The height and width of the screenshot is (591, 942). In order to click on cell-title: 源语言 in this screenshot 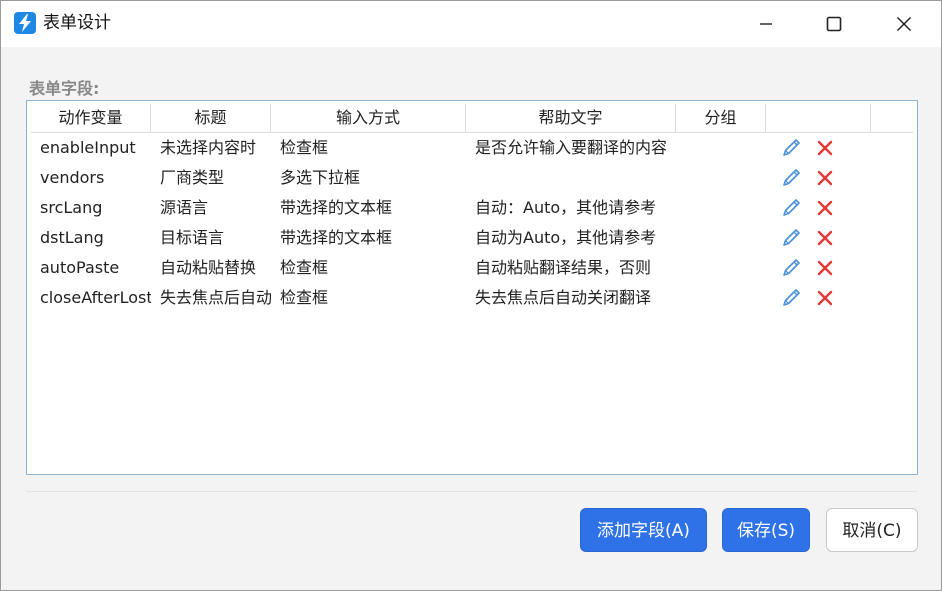, I will do `click(211, 208)`.